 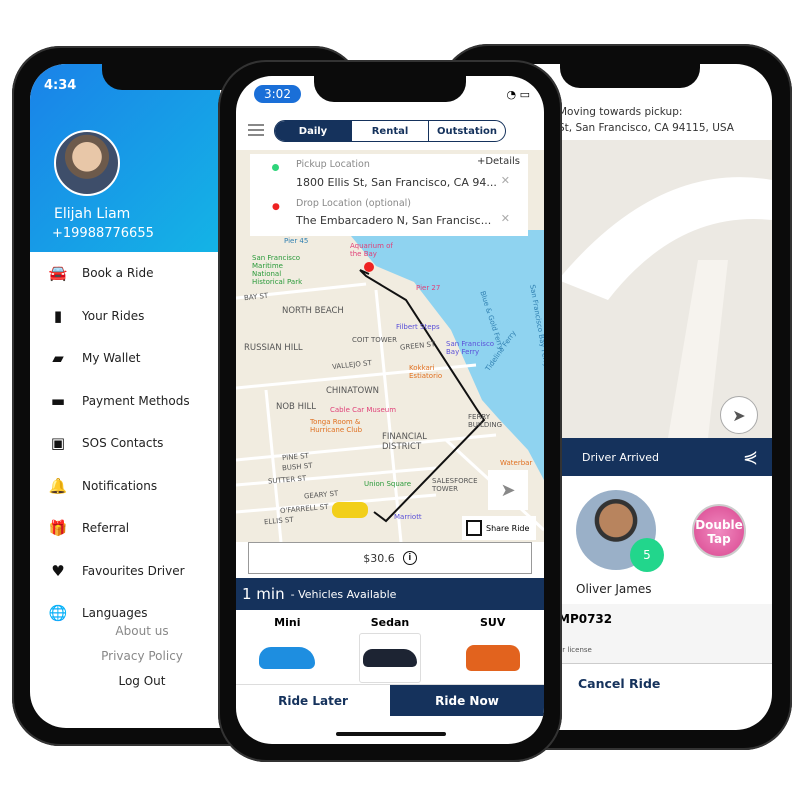 What do you see at coordinates (58, 358) in the screenshot?
I see `wallet-icon: ▰` at bounding box center [58, 358].